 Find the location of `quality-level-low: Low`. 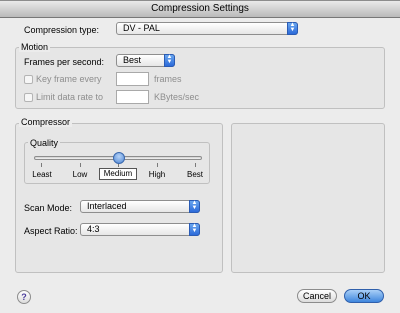

quality-level-low: Low is located at coordinates (80, 174).